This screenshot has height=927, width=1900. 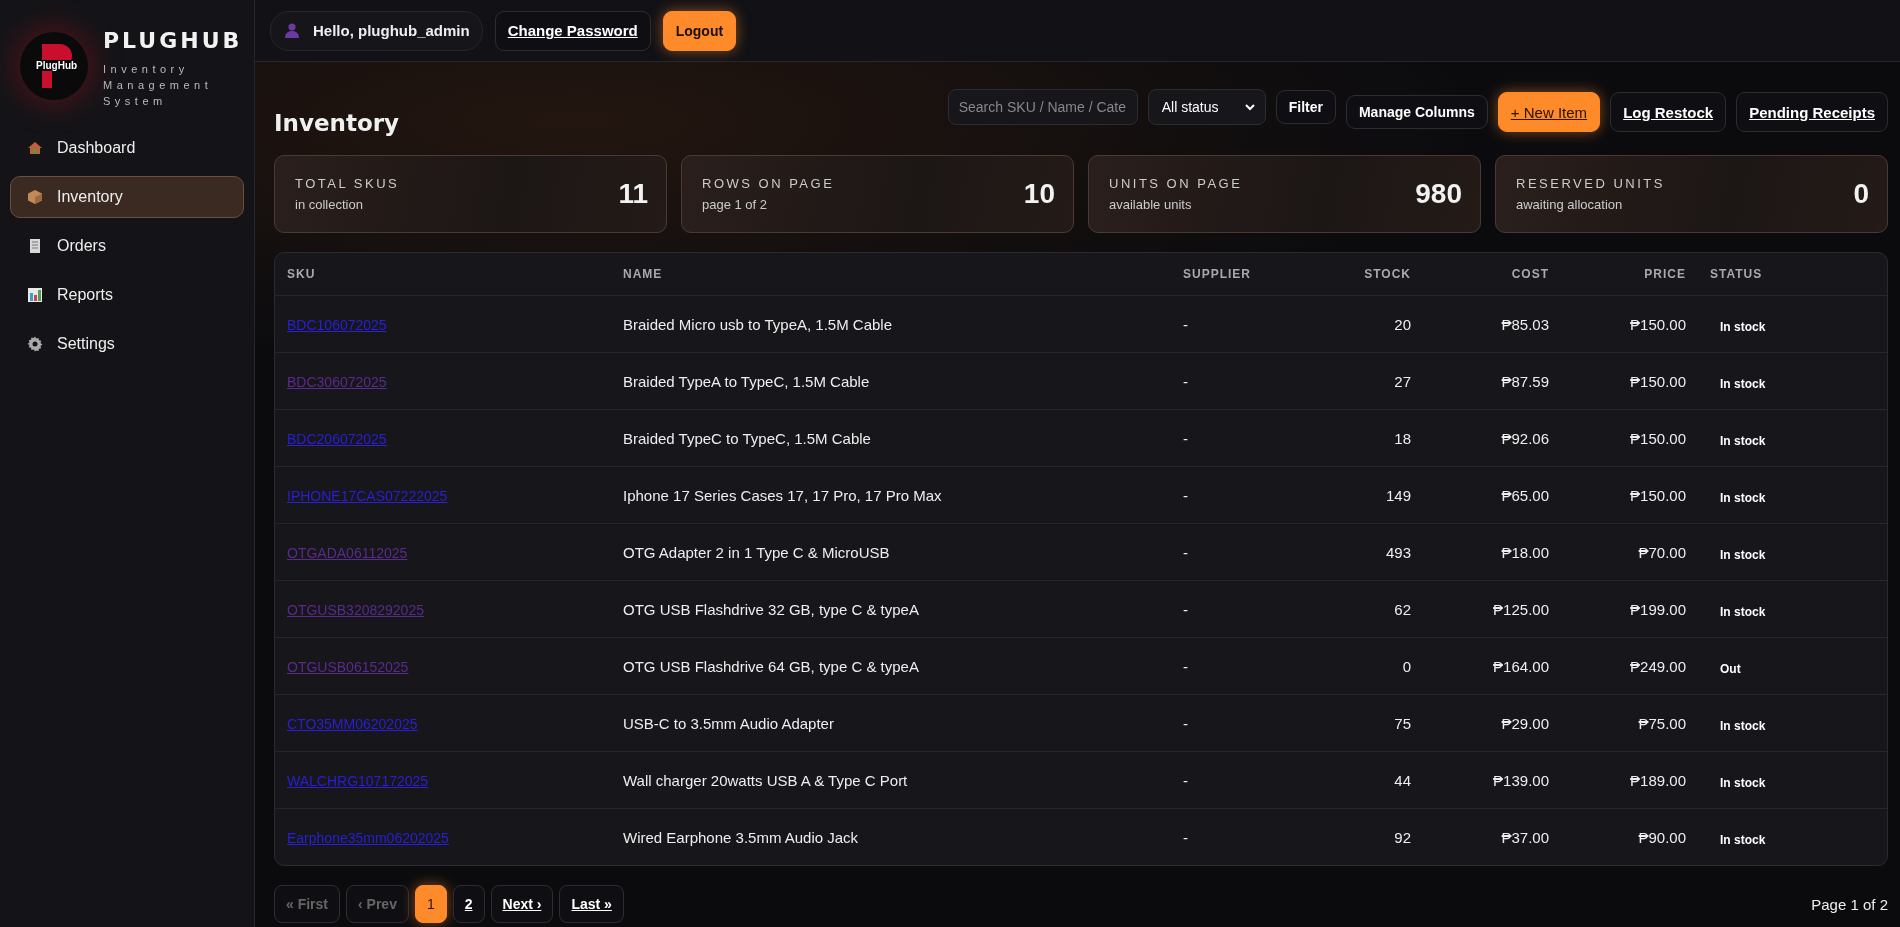 I want to click on stat-value: 10, so click(x=1039, y=194).